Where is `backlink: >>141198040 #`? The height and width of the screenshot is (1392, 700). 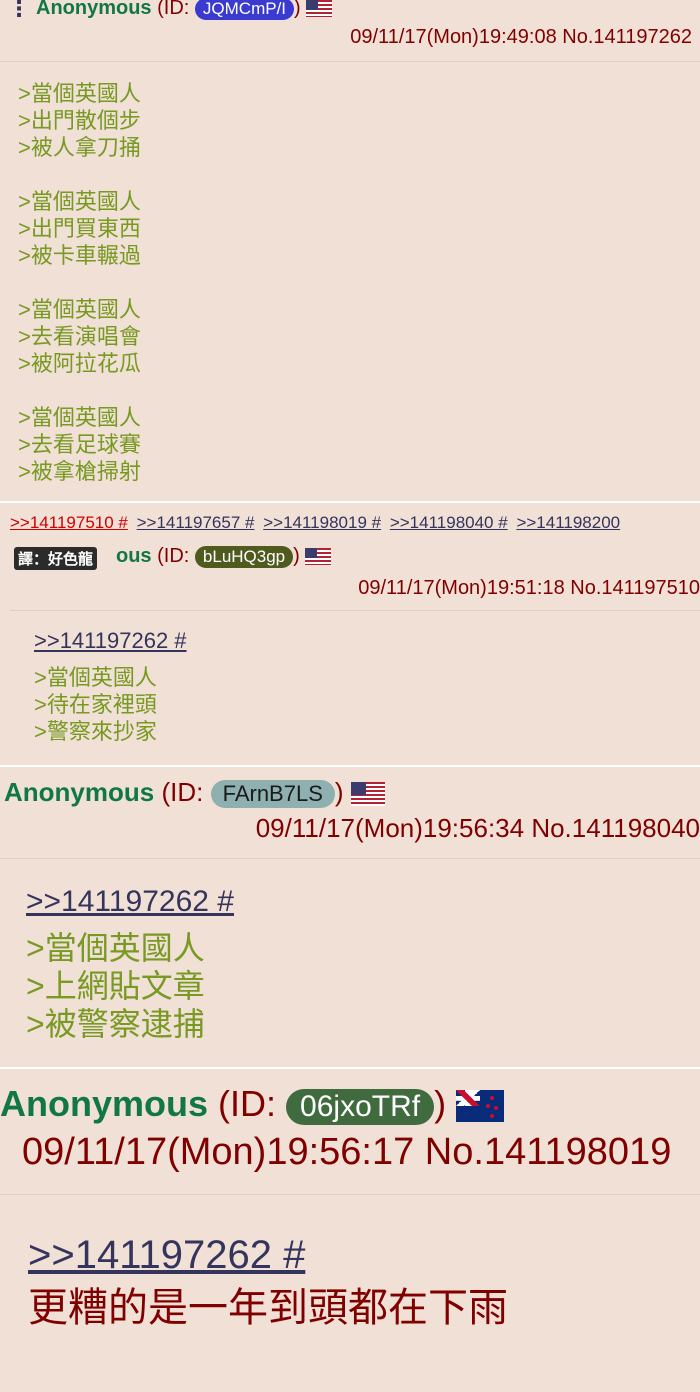
backlink: >>141198040 # is located at coordinates (449, 522).